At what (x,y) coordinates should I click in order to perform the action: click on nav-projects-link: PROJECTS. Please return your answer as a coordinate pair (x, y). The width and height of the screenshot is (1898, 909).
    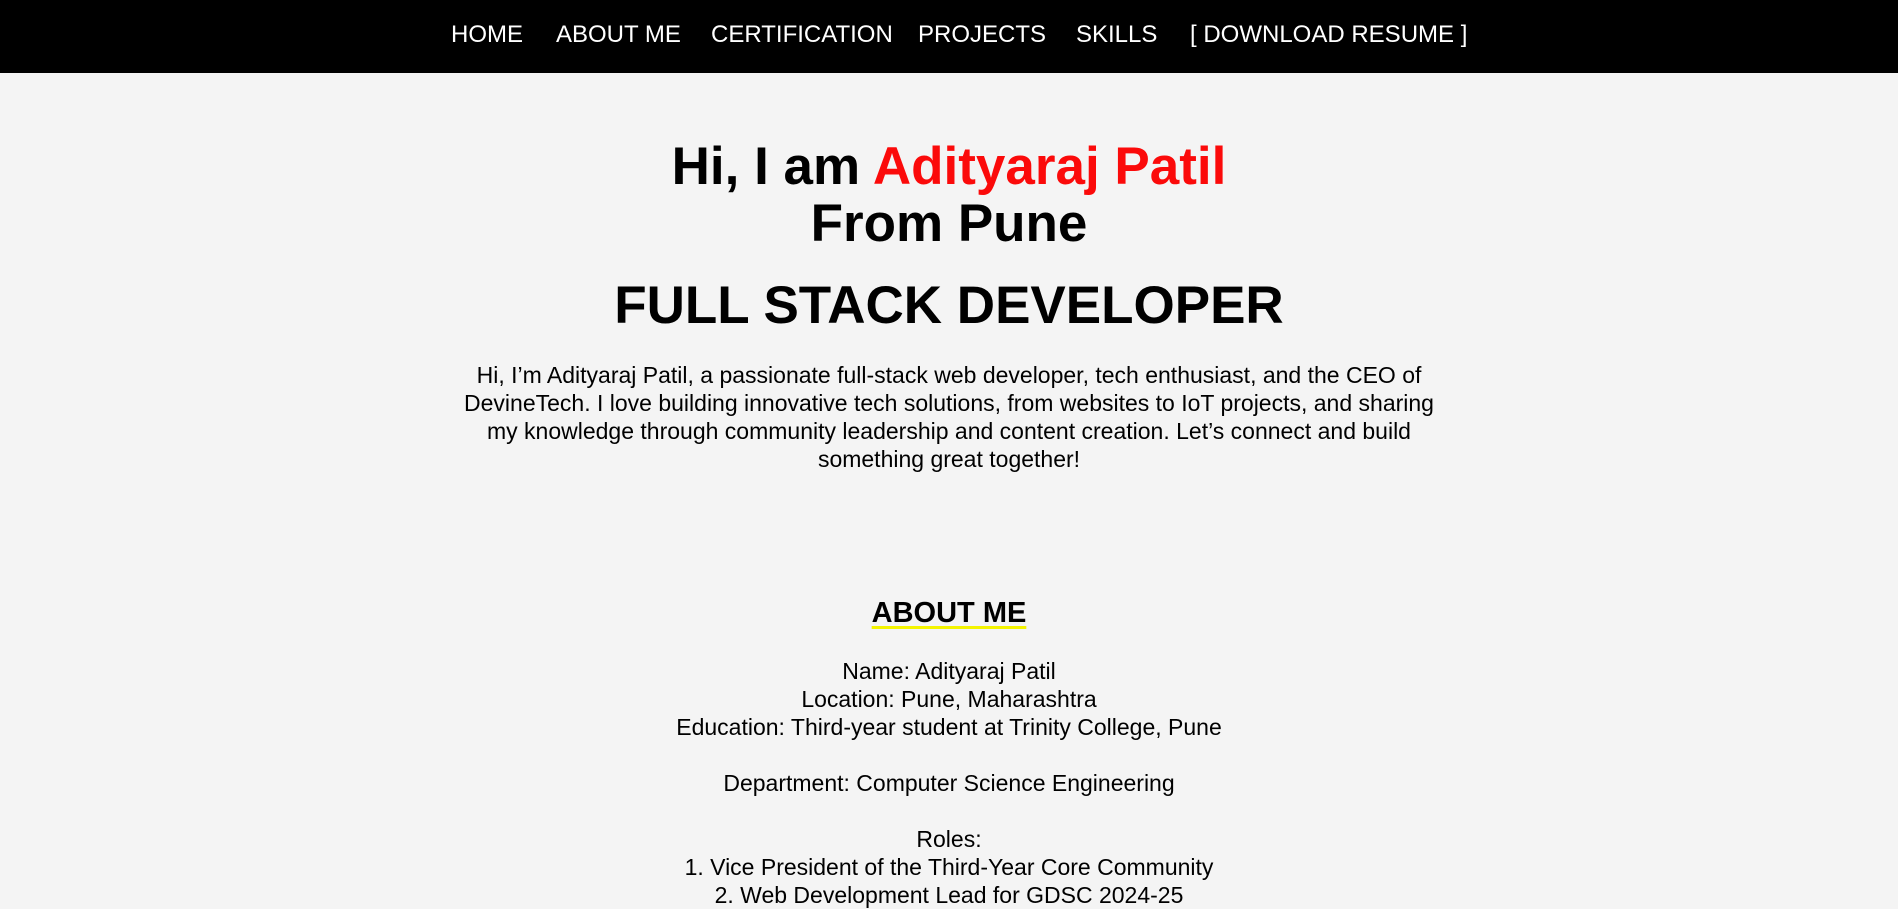
    Looking at the image, I should click on (982, 35).